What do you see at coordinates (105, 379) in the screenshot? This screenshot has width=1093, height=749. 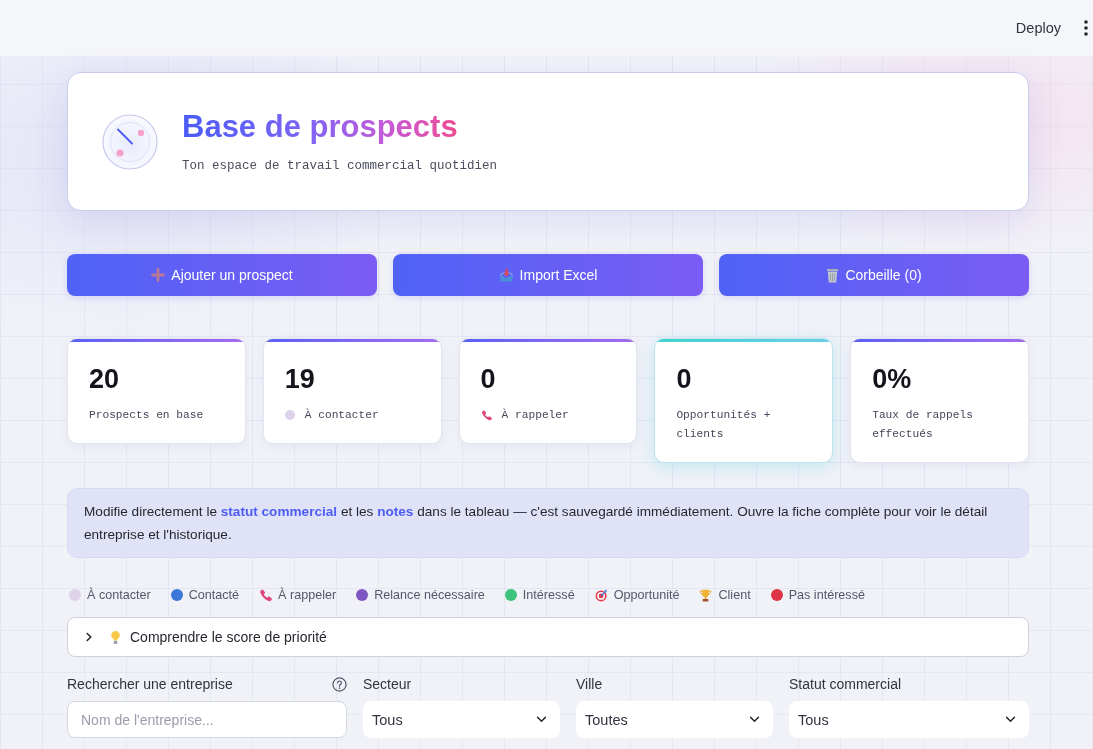 I see `stat-value: 20` at bounding box center [105, 379].